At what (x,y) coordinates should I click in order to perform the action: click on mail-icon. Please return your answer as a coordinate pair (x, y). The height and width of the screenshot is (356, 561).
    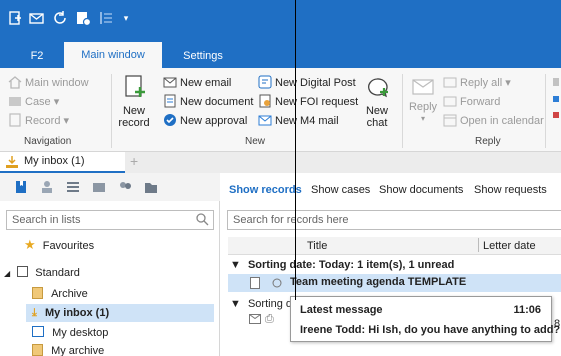
    Looking at the image, I should click on (255, 320).